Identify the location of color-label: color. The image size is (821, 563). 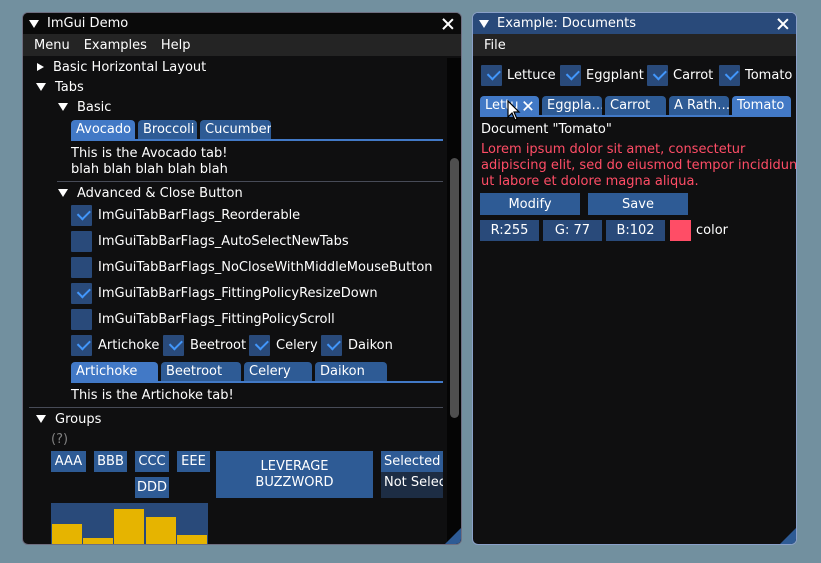
(712, 230).